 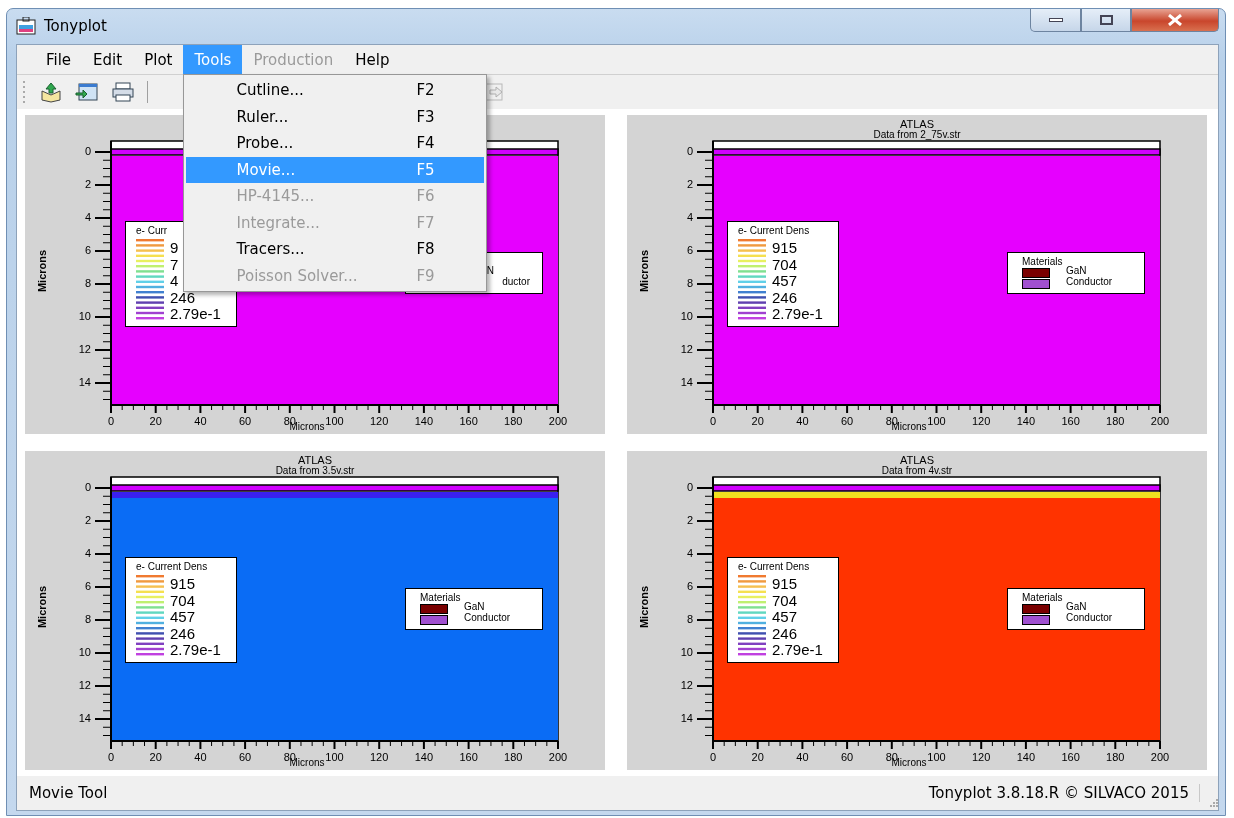 I want to click on legend-value: 7, so click(x=174, y=264).